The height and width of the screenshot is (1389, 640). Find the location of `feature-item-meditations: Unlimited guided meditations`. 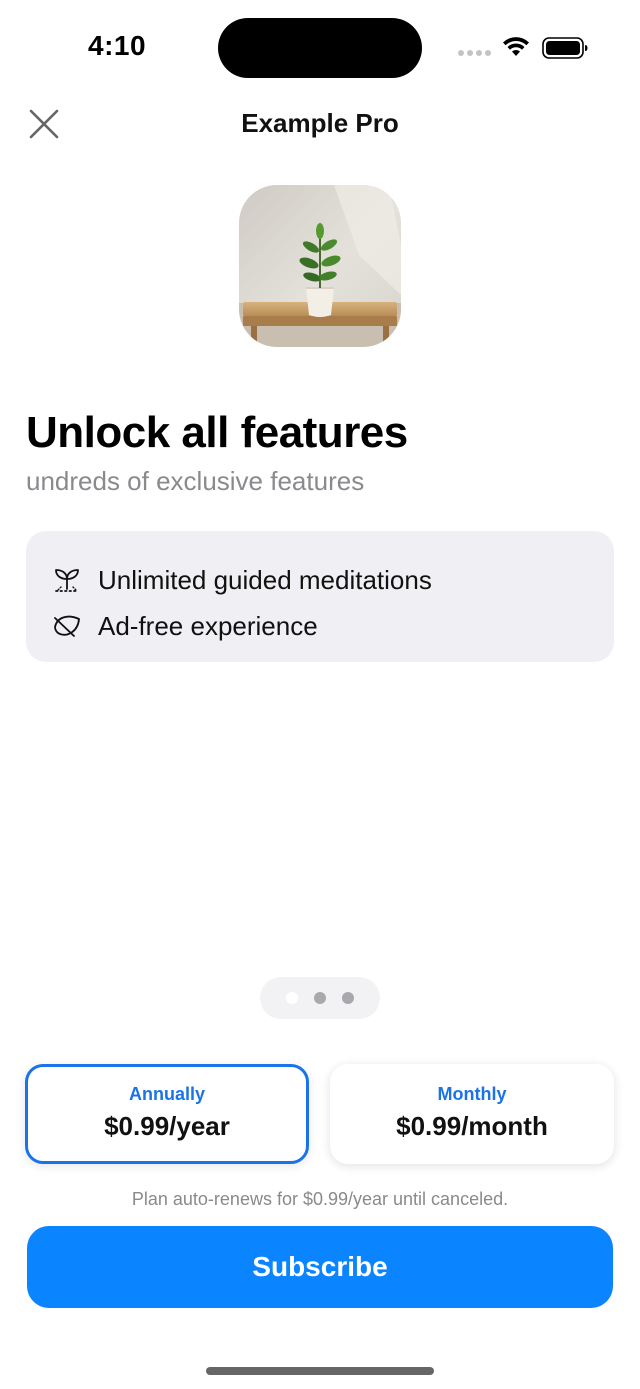

feature-item-meditations: Unlimited guided meditations is located at coordinates (320, 580).